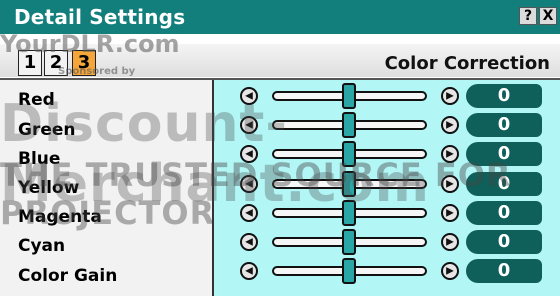 Image resolution: width=560 pixels, height=296 pixels. What do you see at coordinates (504, 96) in the screenshot?
I see `red-value: 0` at bounding box center [504, 96].